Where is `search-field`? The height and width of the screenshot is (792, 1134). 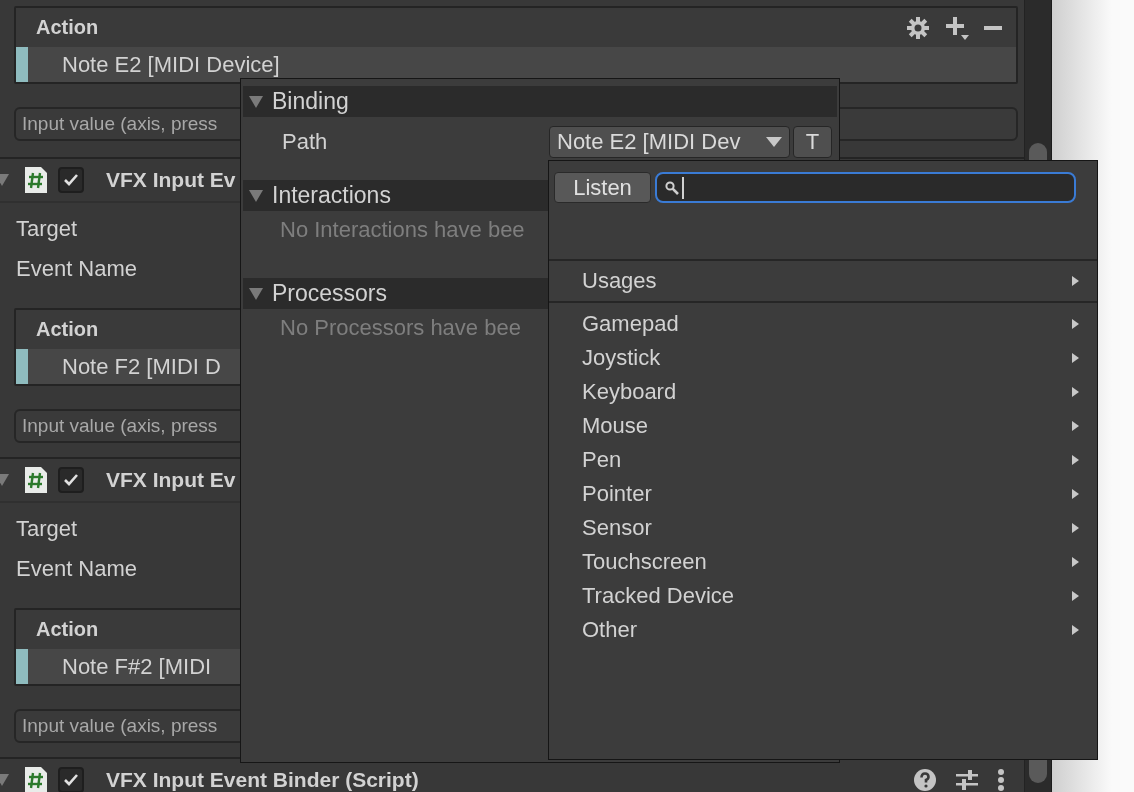 search-field is located at coordinates (865, 187).